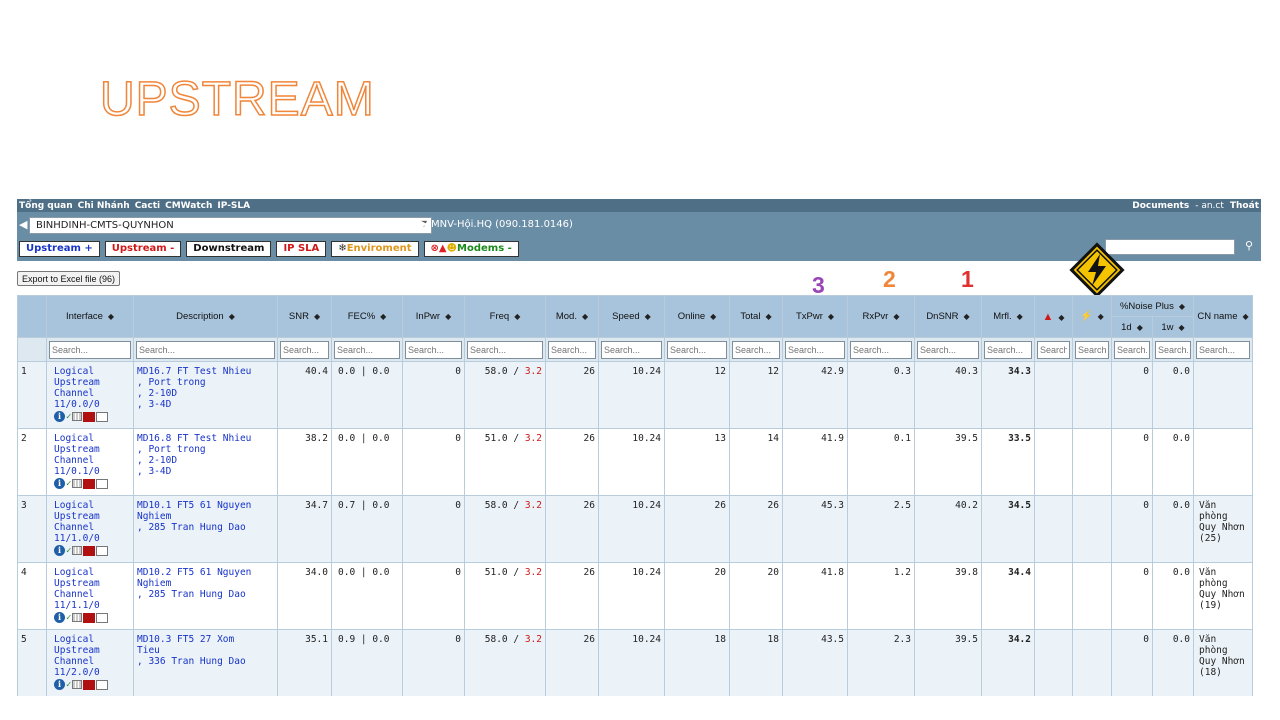 The width and height of the screenshot is (1280, 720). Describe the element at coordinates (697, 316) in the screenshot. I see `col-online: Online ◆` at that location.